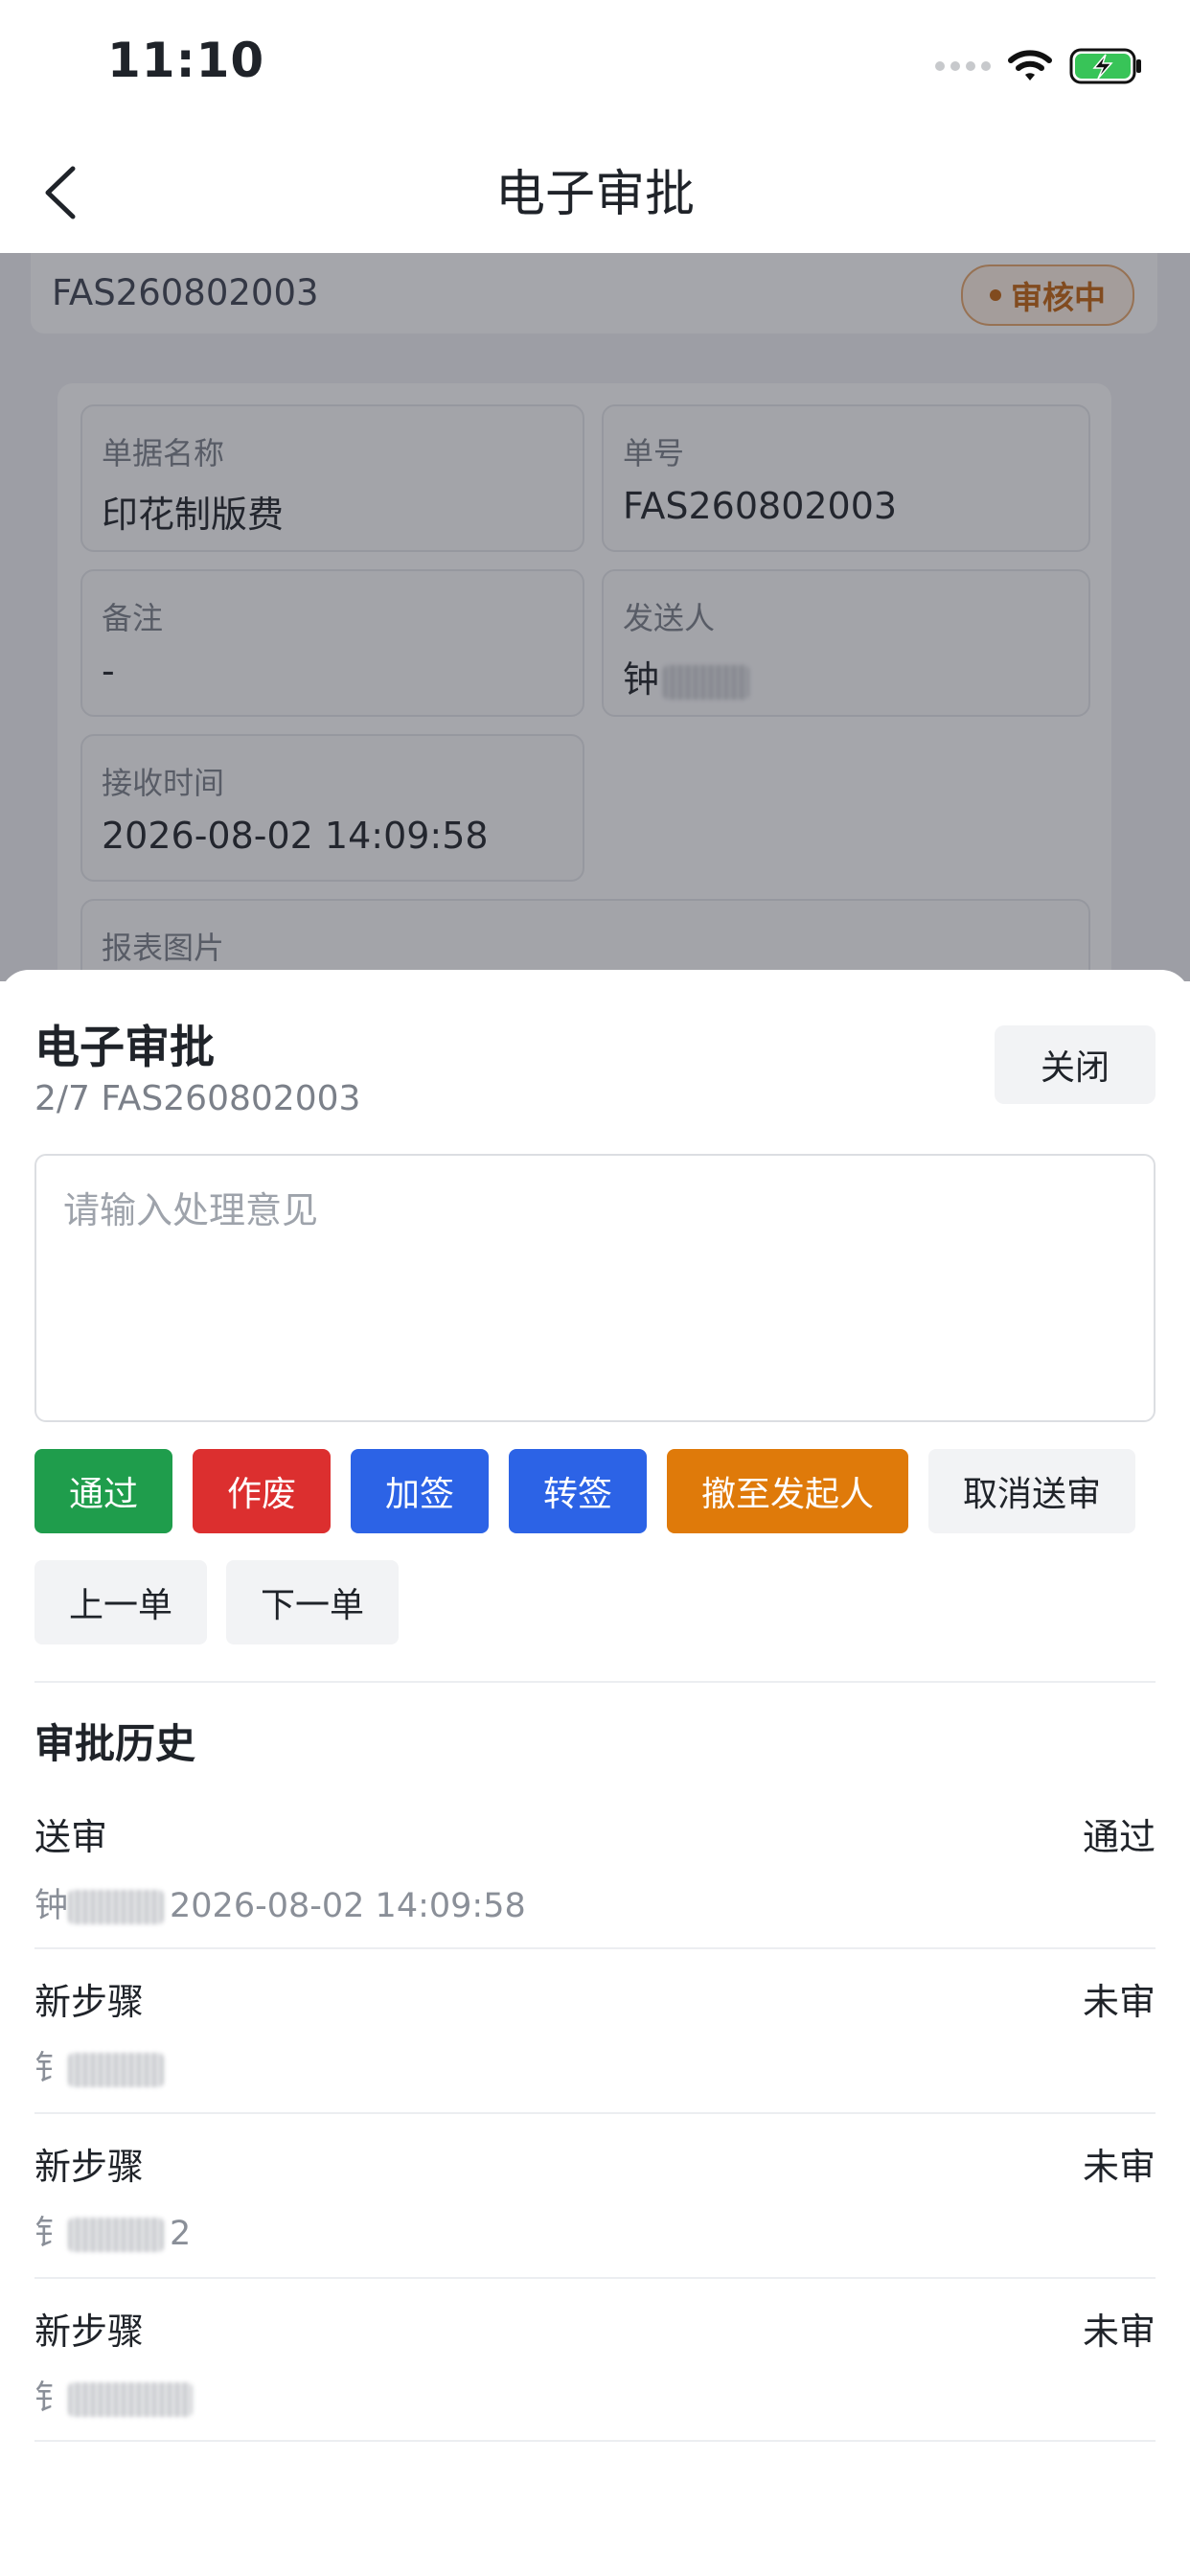 This screenshot has width=1190, height=2576. I want to click on history-step-suffix: 2, so click(181, 2234).